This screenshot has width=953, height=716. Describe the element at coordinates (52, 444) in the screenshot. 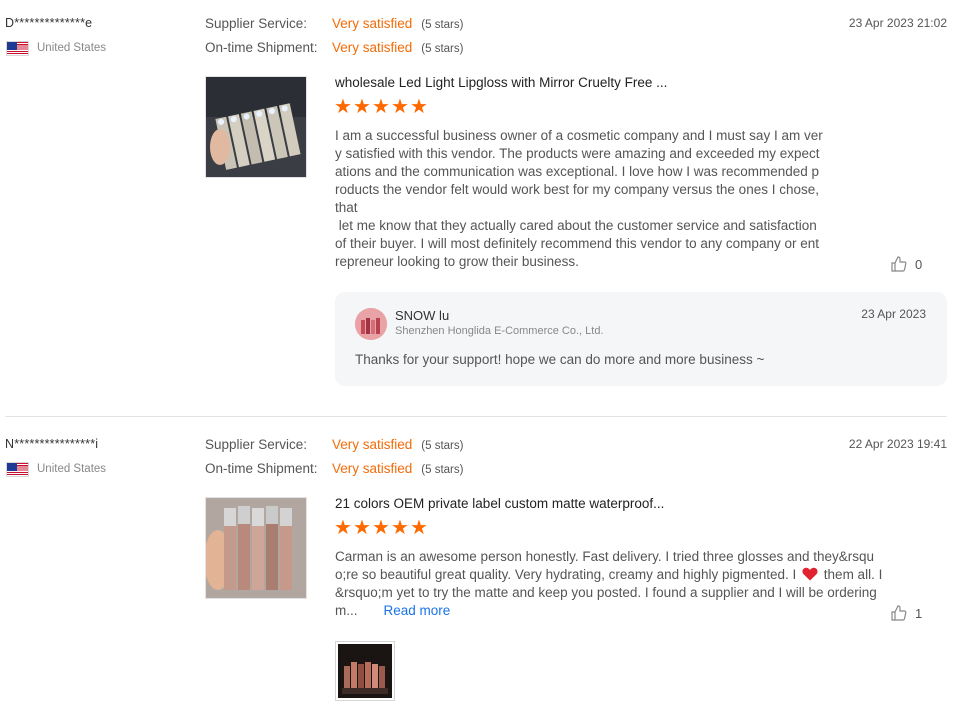

I see `buyer-name: N****************i` at that location.